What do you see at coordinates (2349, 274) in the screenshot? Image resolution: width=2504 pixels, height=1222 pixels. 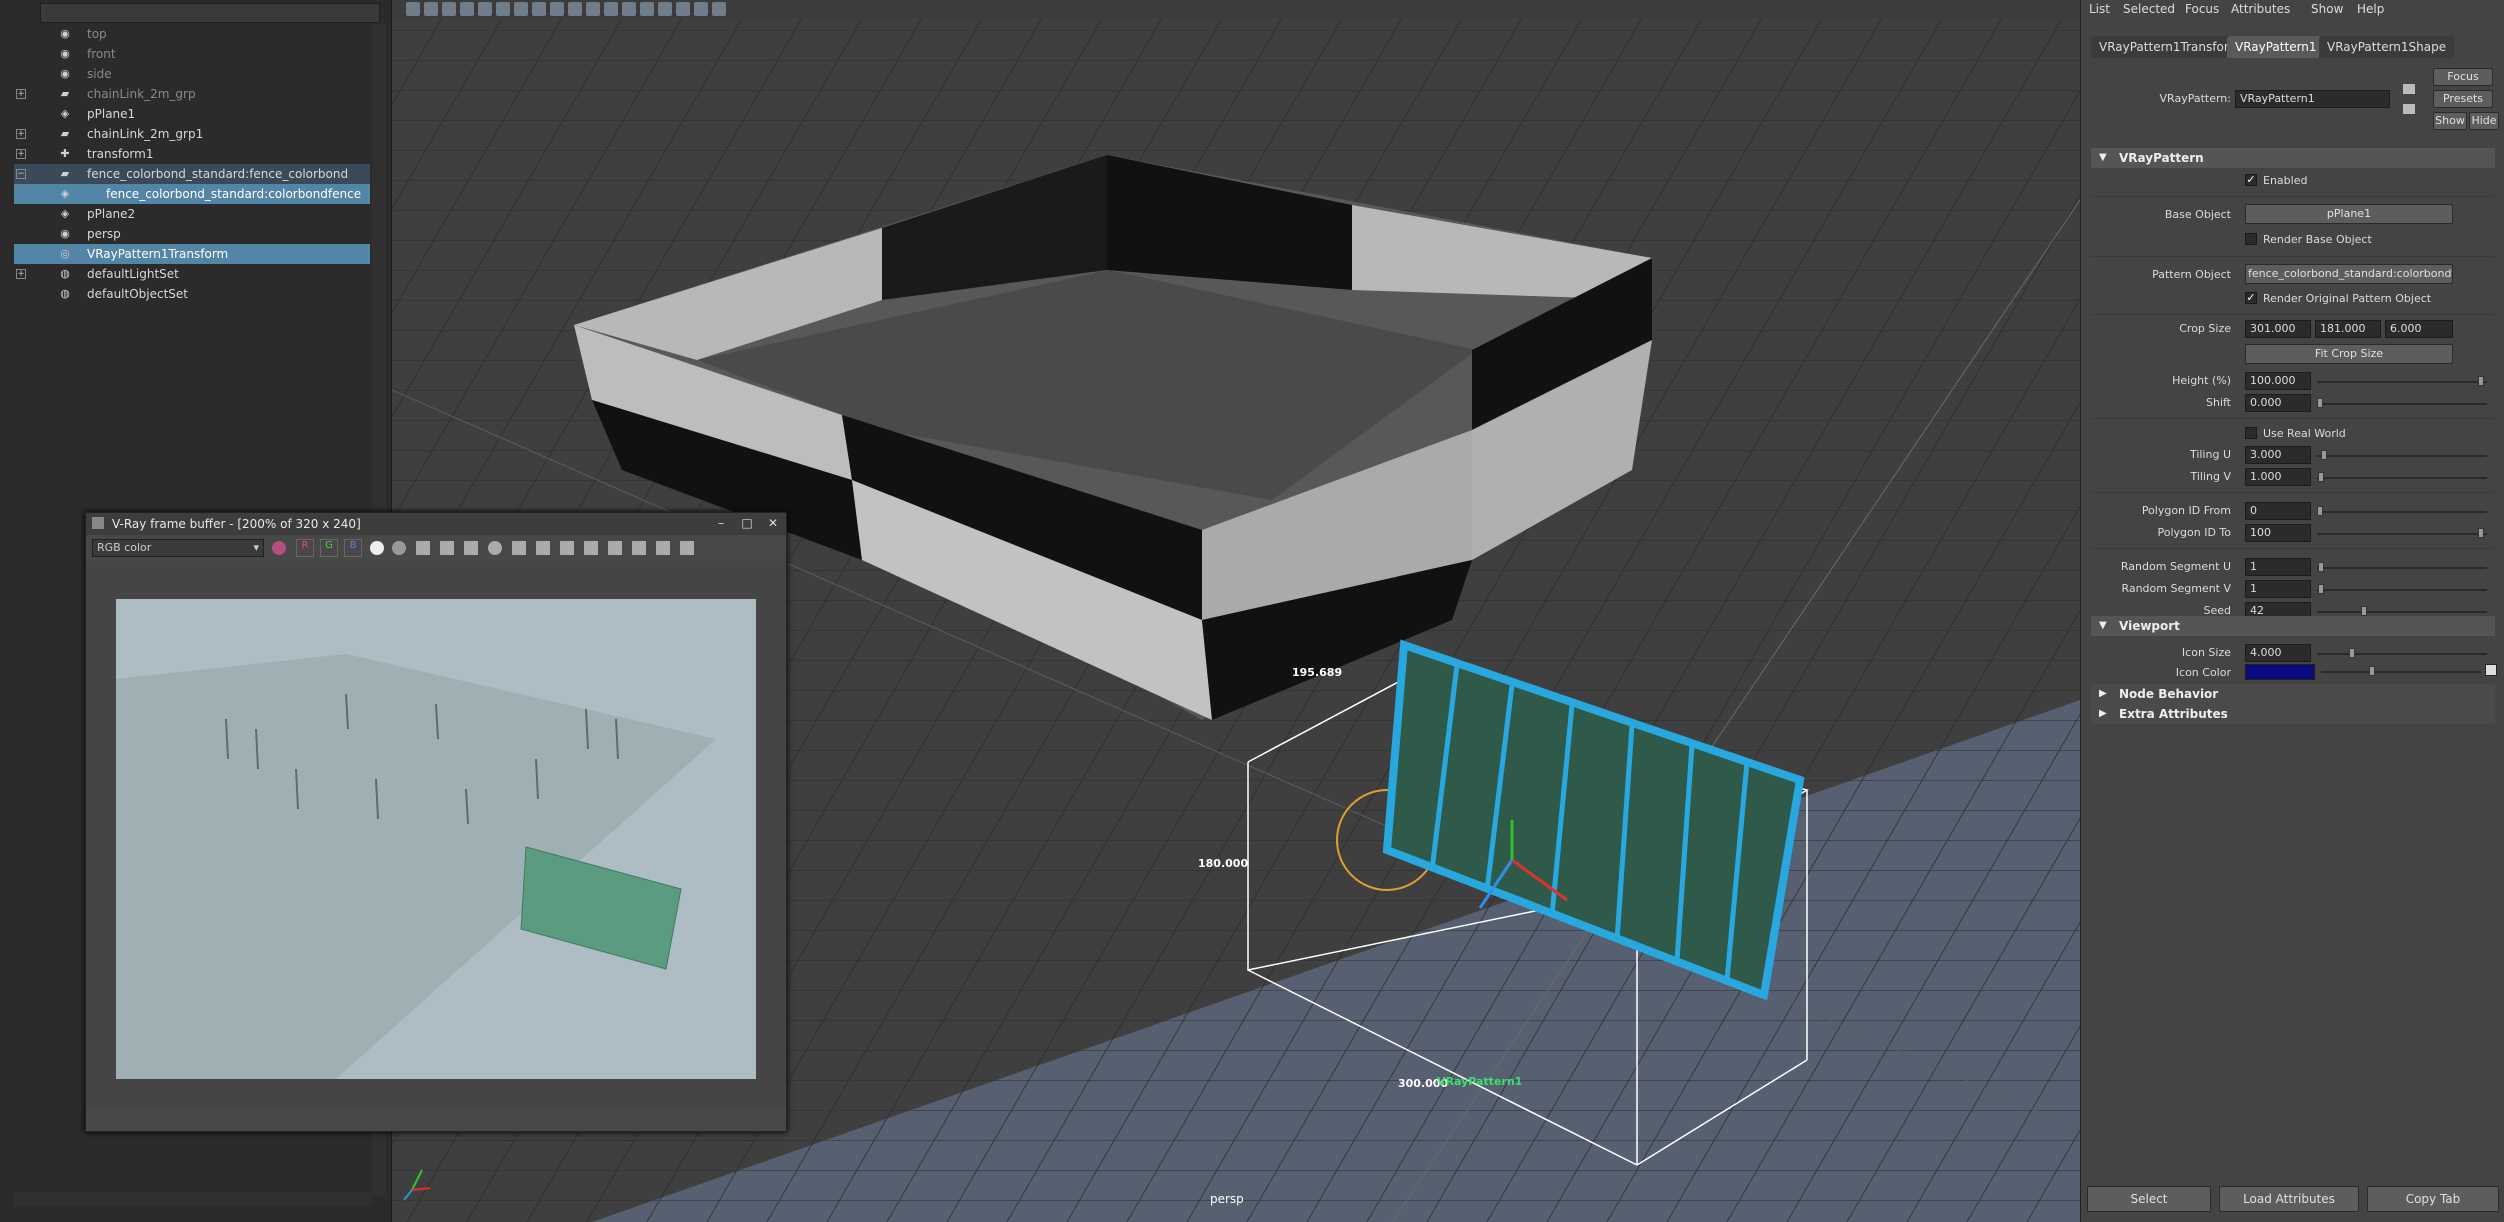 I see `pattern-object-button: fence_colorbond_standard:colorbondfence` at bounding box center [2349, 274].